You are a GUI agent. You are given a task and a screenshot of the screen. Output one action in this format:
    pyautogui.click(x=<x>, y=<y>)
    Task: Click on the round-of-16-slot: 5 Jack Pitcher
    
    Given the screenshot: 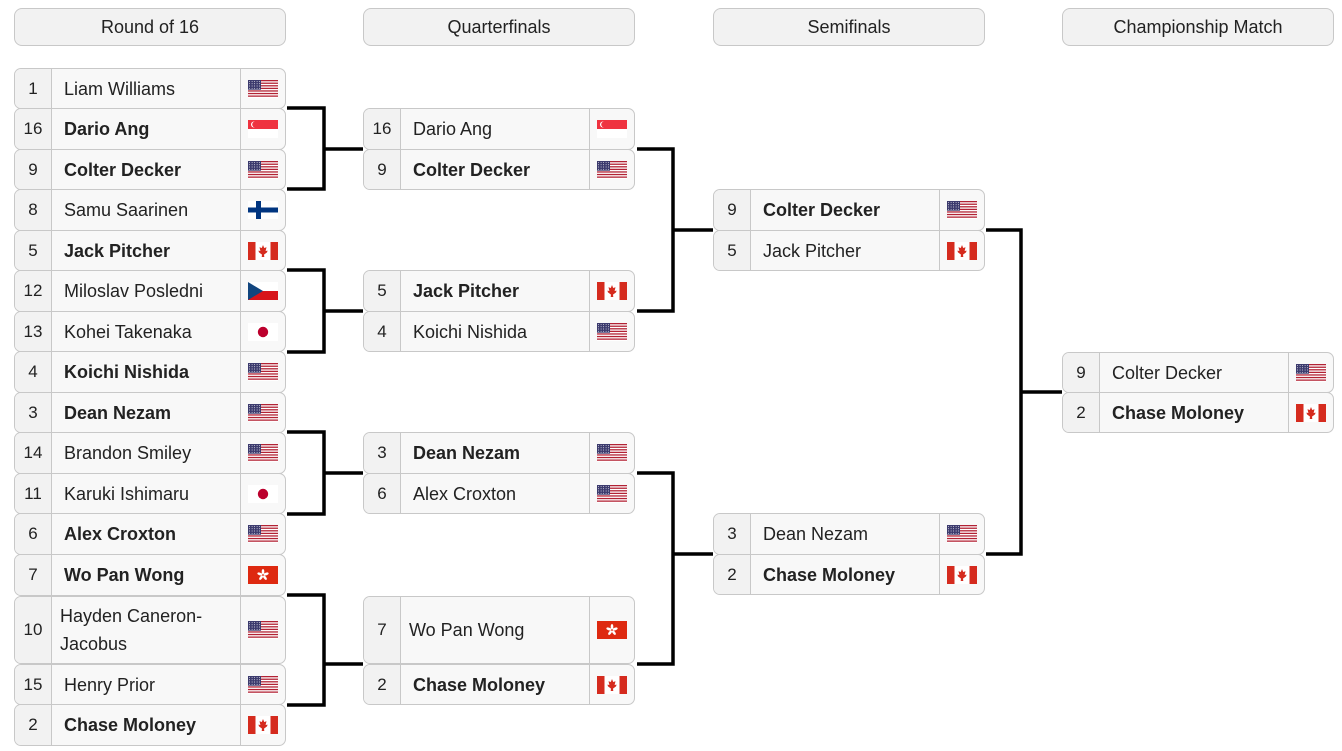 What is the action you would take?
    pyautogui.click(x=150, y=250)
    